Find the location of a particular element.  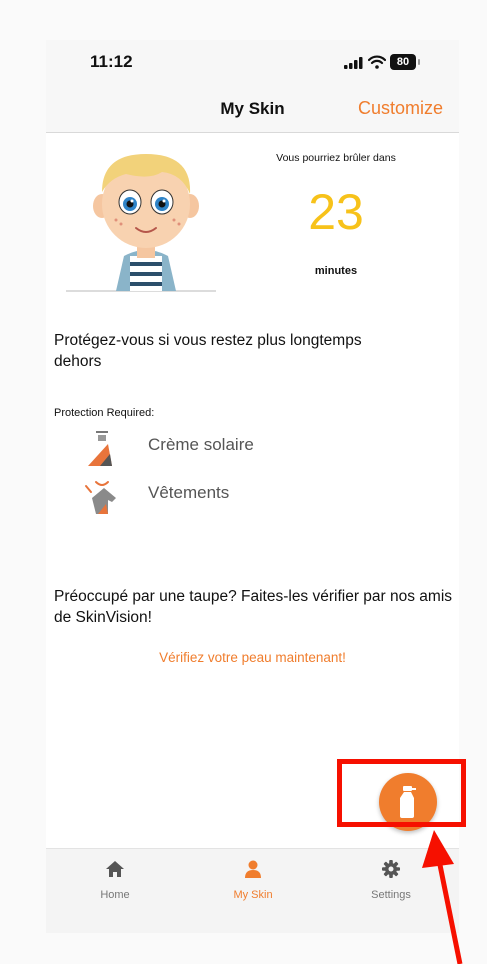

burn-time-label: Vous pourriez brûler dans is located at coordinates (336, 158).